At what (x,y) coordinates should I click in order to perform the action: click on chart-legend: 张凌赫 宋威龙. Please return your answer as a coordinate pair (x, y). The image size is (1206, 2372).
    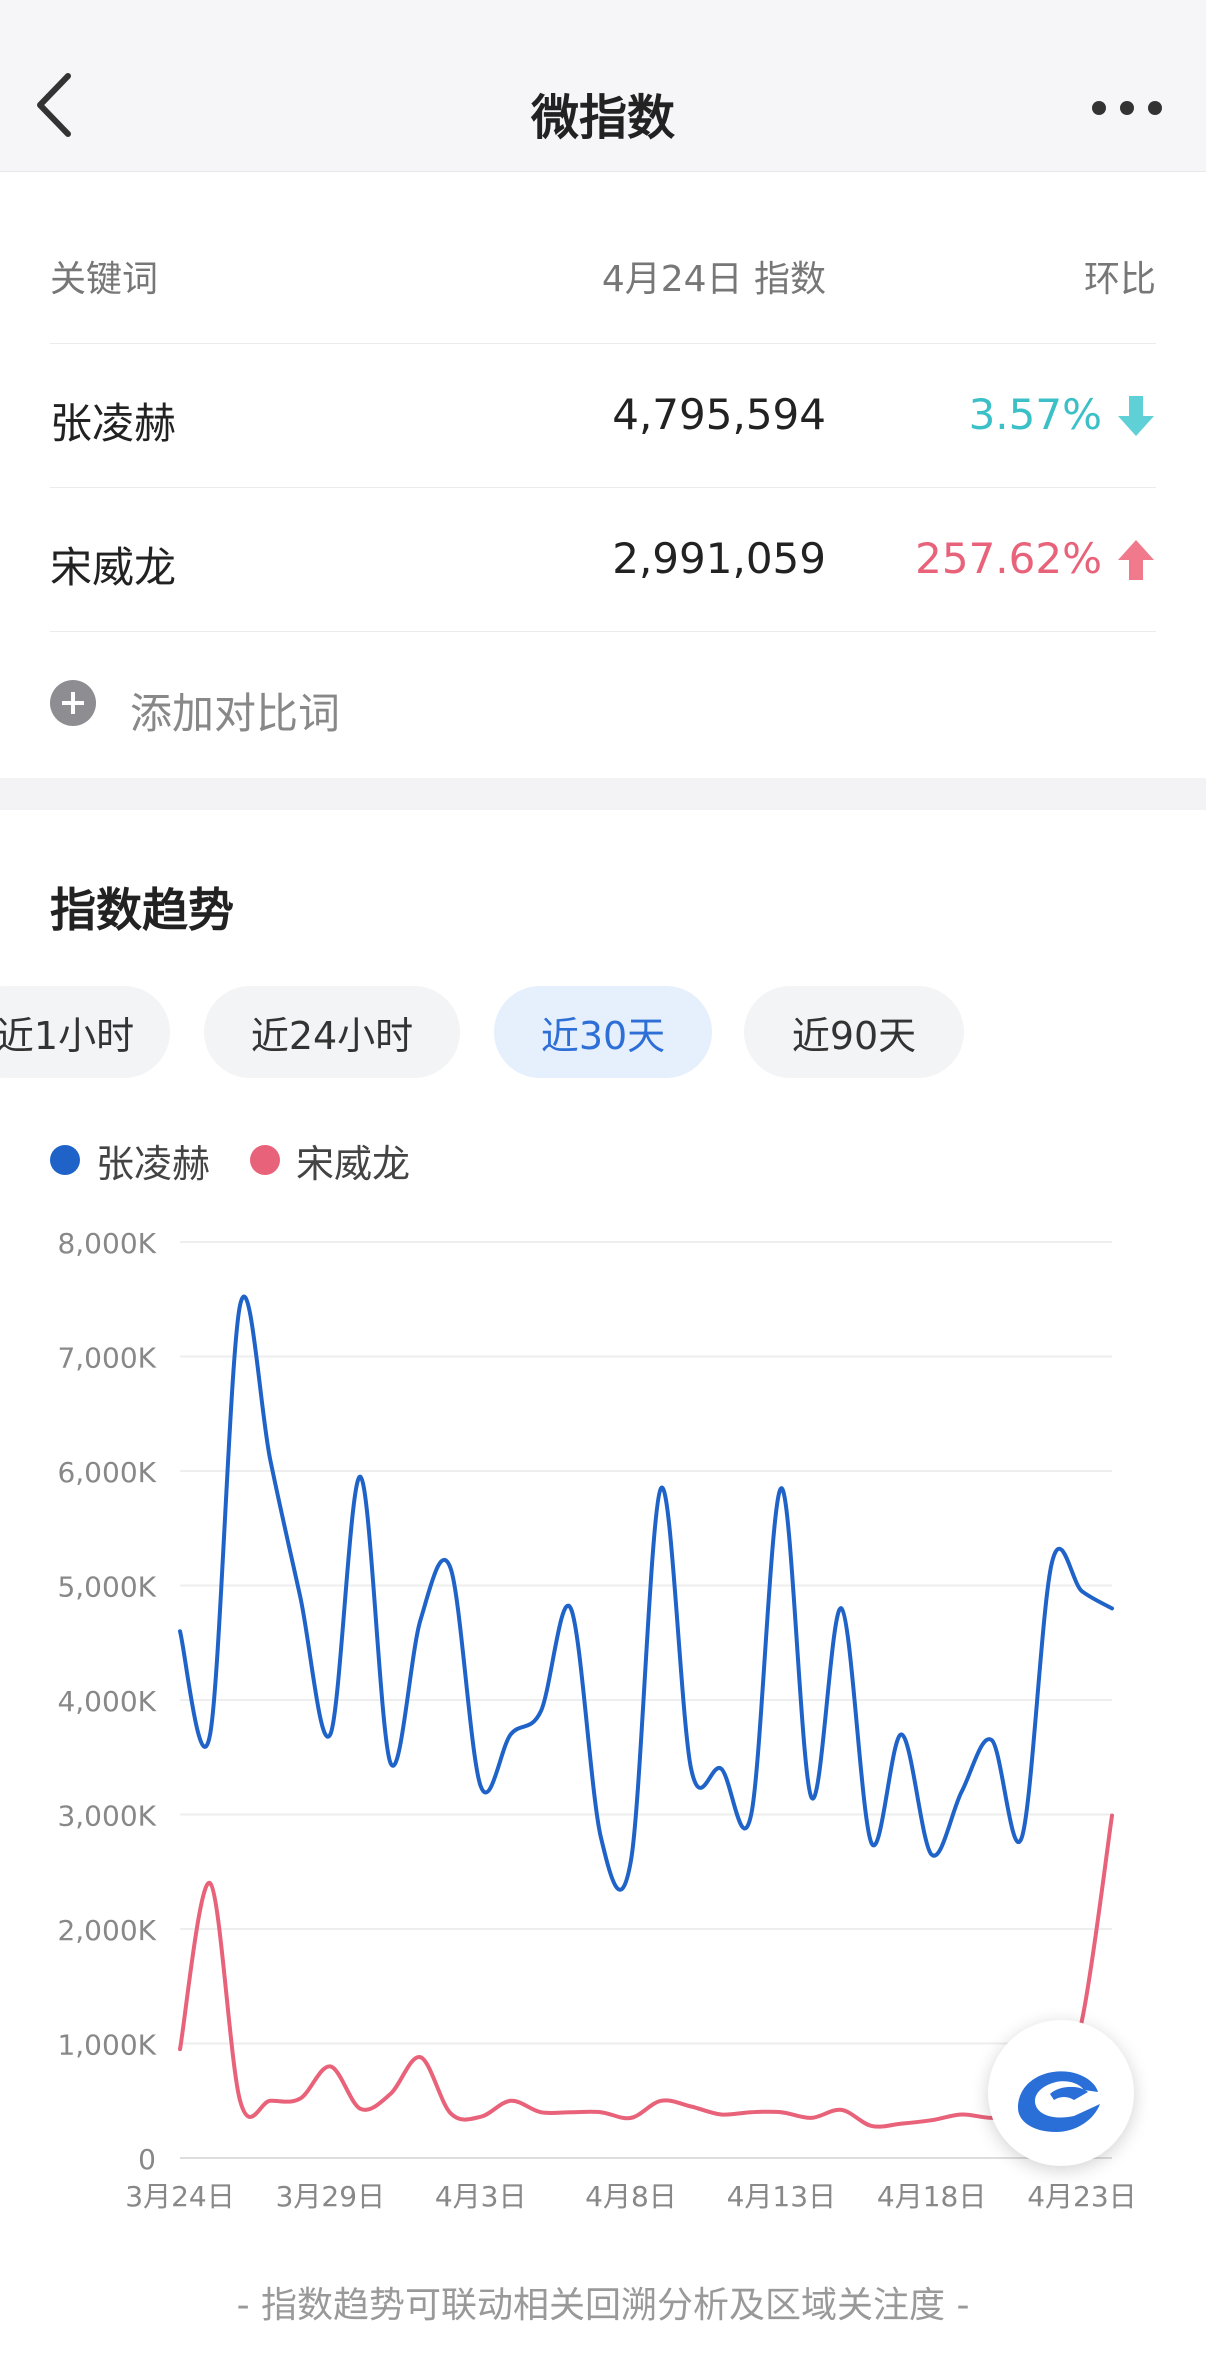
    Looking at the image, I should click on (250, 1161).